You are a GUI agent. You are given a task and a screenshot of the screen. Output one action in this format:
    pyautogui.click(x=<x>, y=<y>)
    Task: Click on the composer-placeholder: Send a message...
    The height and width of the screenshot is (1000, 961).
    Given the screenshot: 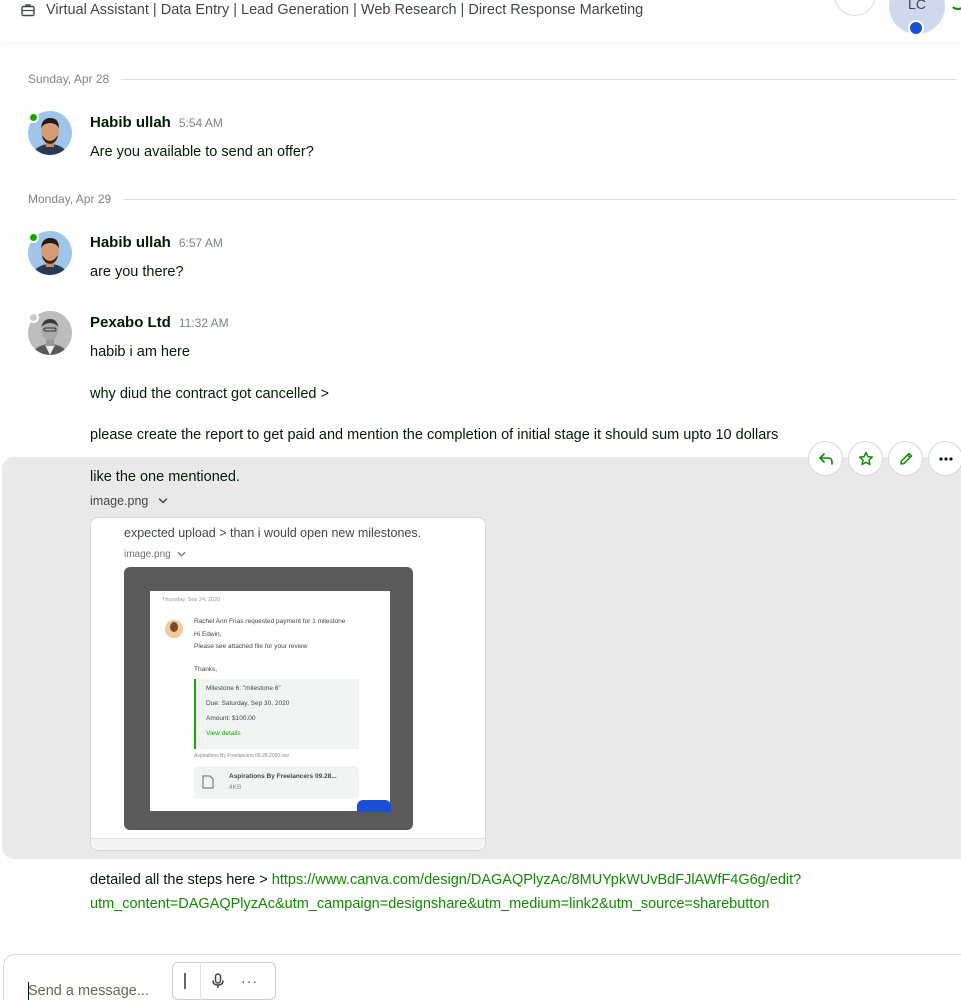 What is the action you would take?
    pyautogui.click(x=88, y=991)
    